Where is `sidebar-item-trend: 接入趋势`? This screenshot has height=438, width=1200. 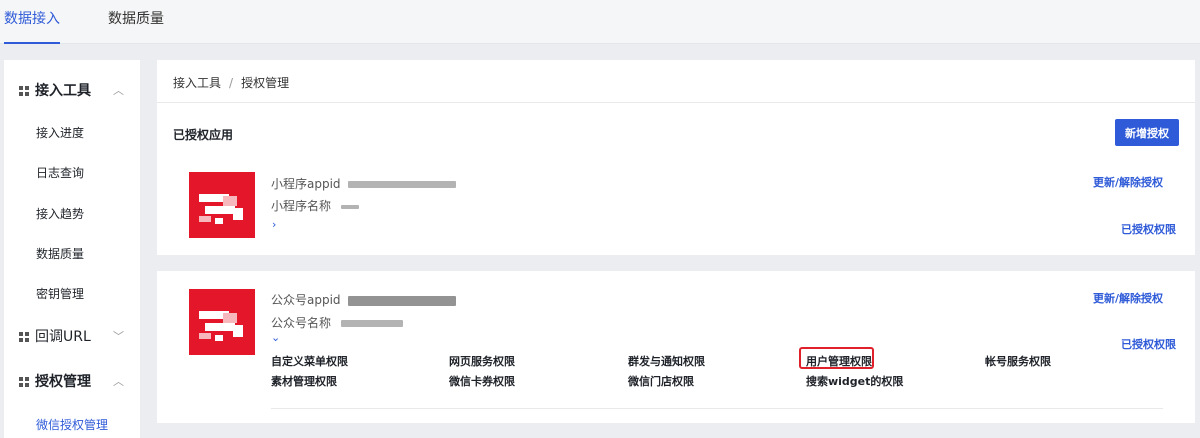 sidebar-item-trend: 接入趋势 is located at coordinates (72, 214).